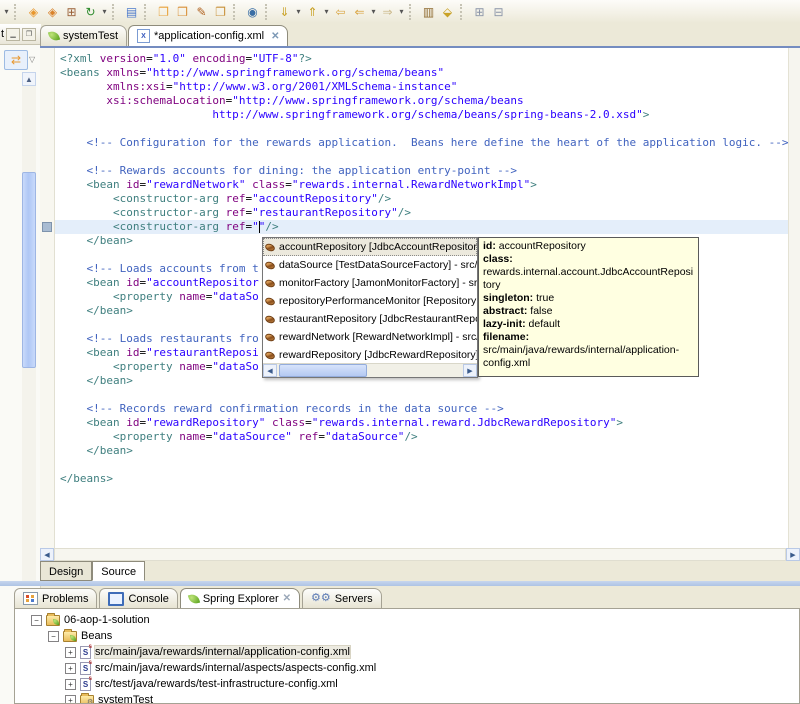 This screenshot has height=704, width=800. I want to click on forward-icon: ⇒, so click(387, 12).